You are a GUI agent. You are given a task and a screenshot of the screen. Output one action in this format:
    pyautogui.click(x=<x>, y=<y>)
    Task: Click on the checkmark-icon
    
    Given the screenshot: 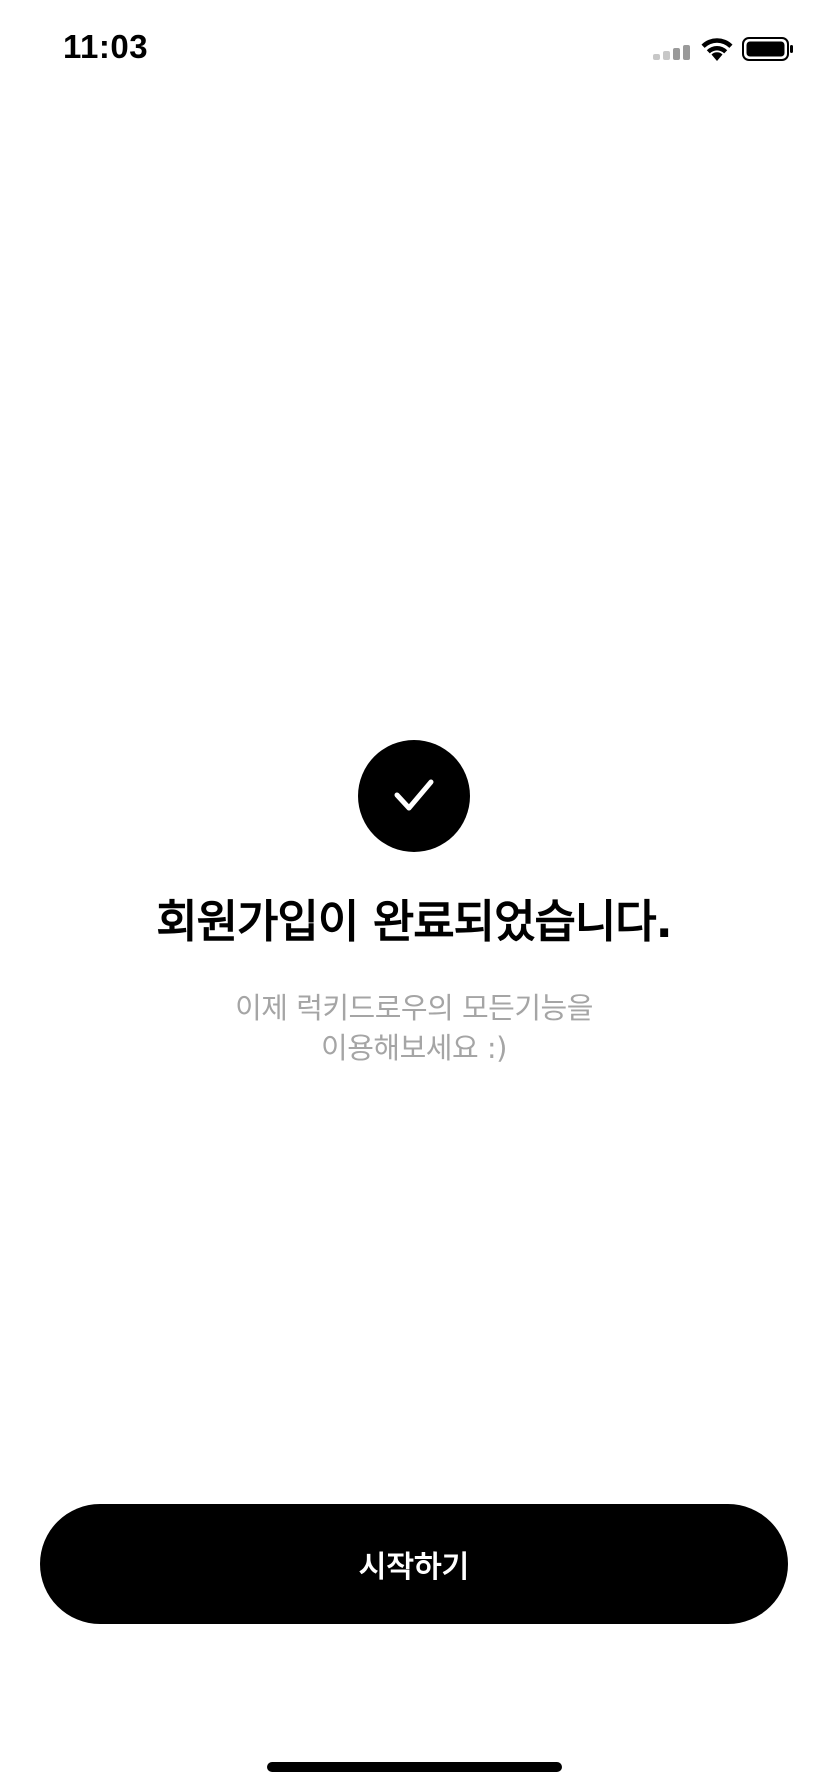 What is the action you would take?
    pyautogui.click(x=414, y=796)
    